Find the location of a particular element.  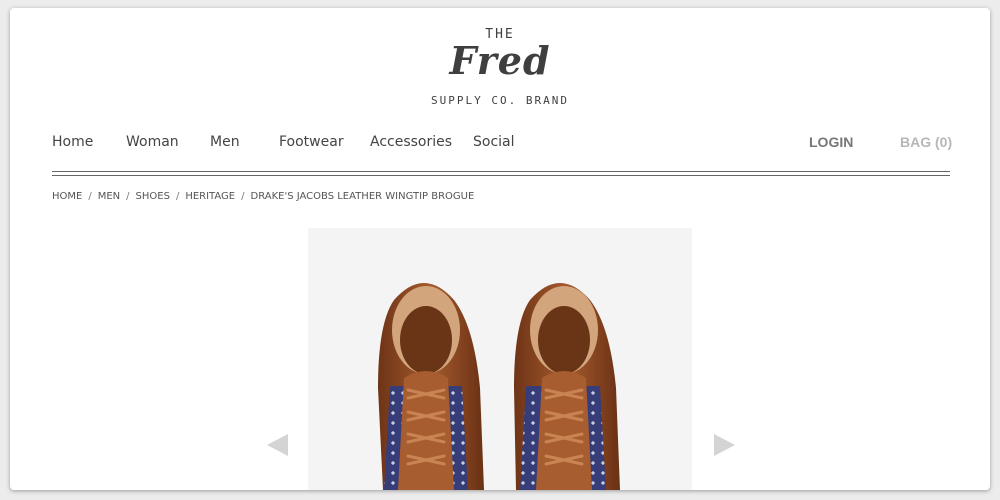

breadcrumb-men: MEN is located at coordinates (109, 196).